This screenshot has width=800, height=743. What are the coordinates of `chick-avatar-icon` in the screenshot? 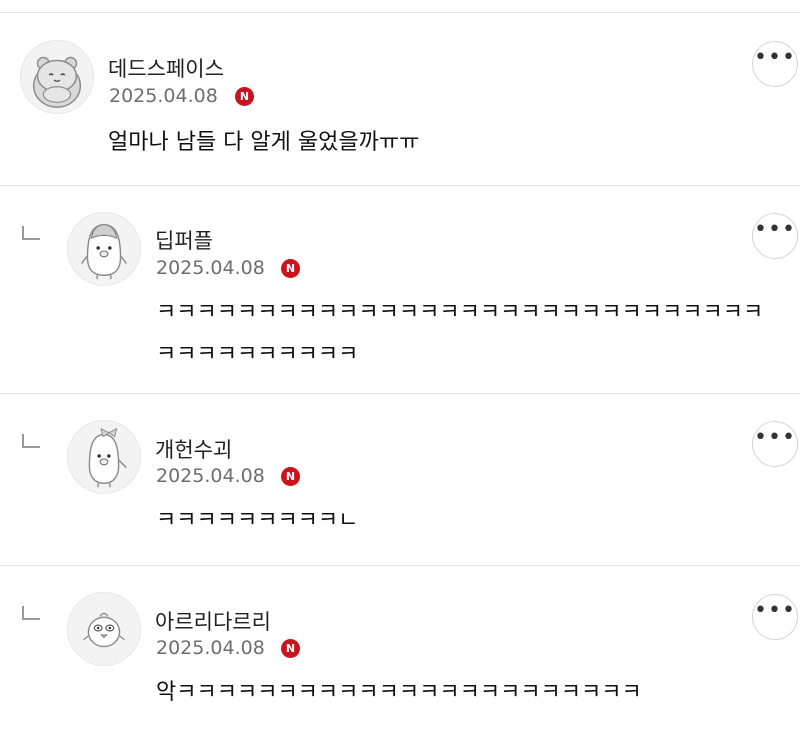 It's located at (104, 629).